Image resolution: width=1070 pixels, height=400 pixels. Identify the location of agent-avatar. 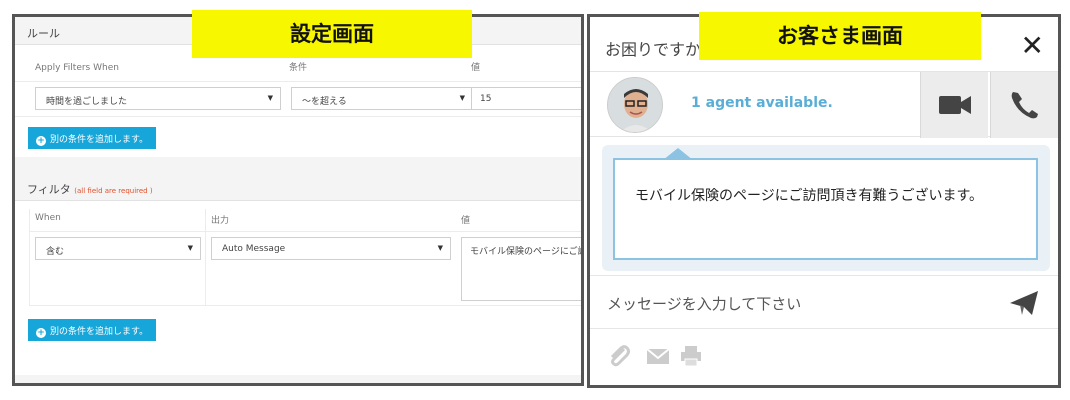
(635, 105).